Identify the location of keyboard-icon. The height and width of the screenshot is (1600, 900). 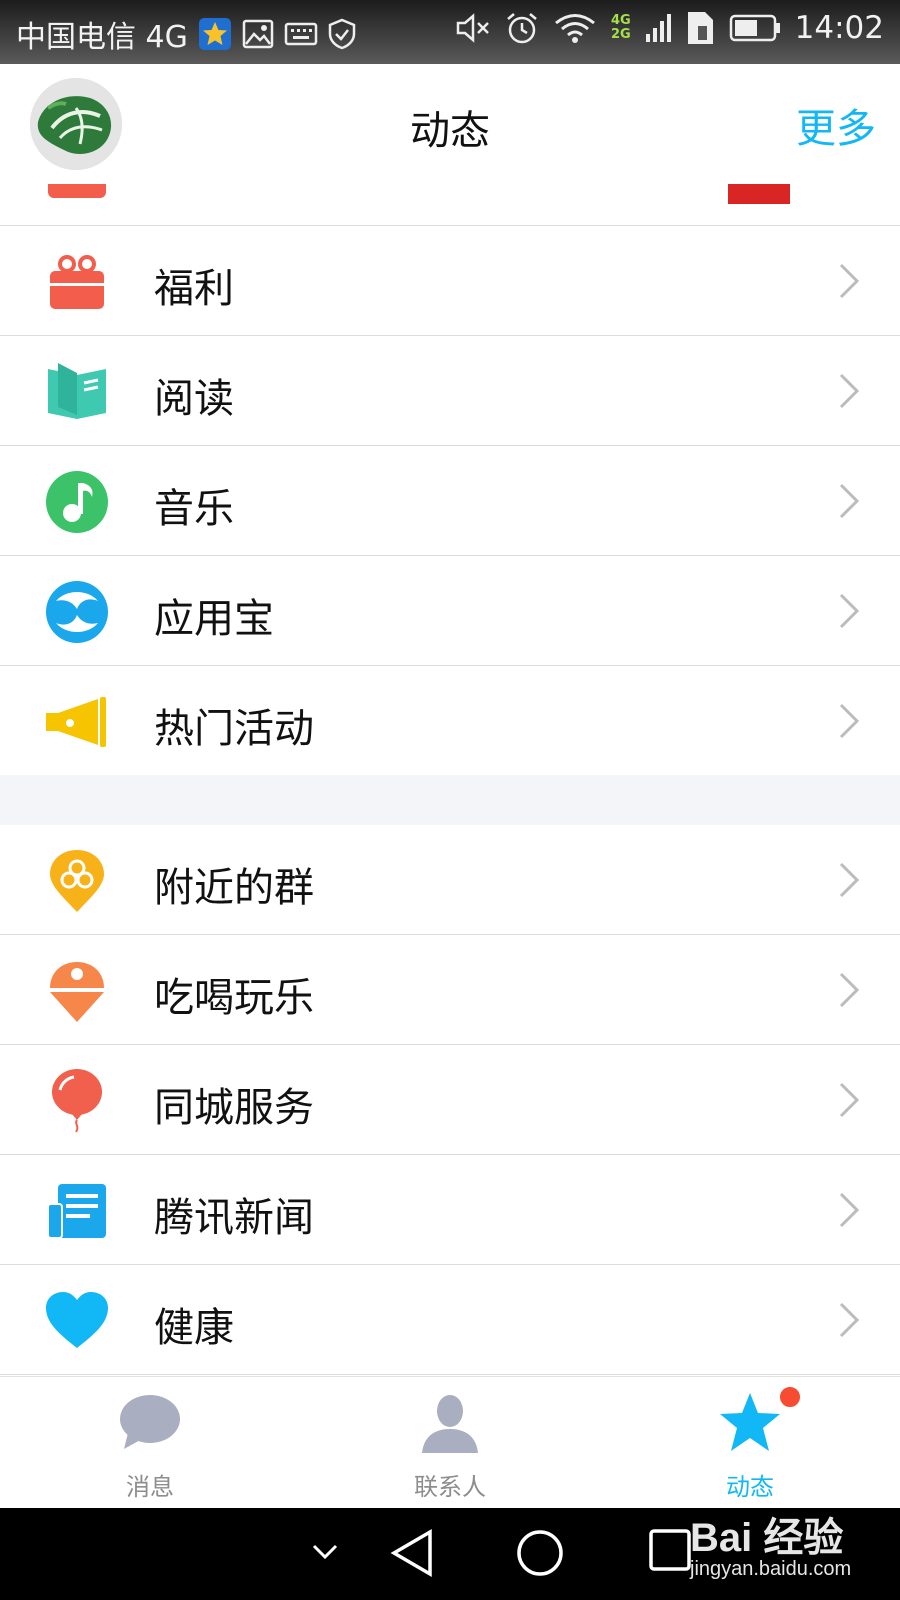
(301, 34).